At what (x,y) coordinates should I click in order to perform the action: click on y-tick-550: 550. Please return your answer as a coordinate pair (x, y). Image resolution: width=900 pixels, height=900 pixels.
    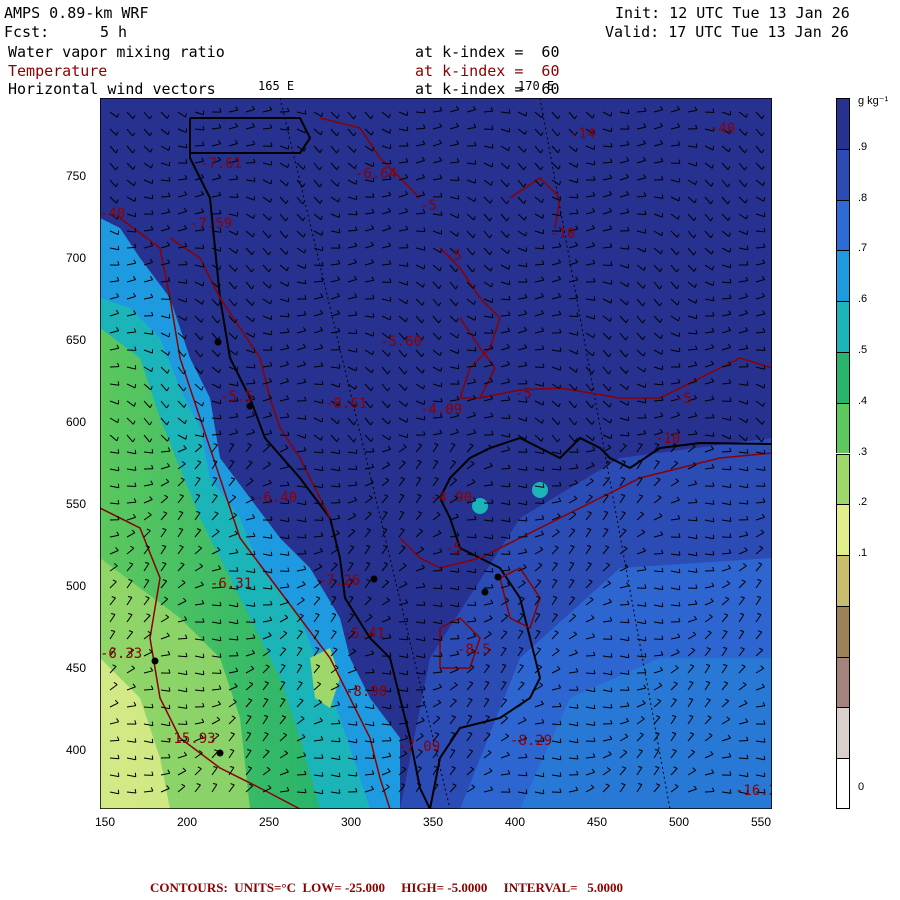
    Looking at the image, I should click on (76, 504).